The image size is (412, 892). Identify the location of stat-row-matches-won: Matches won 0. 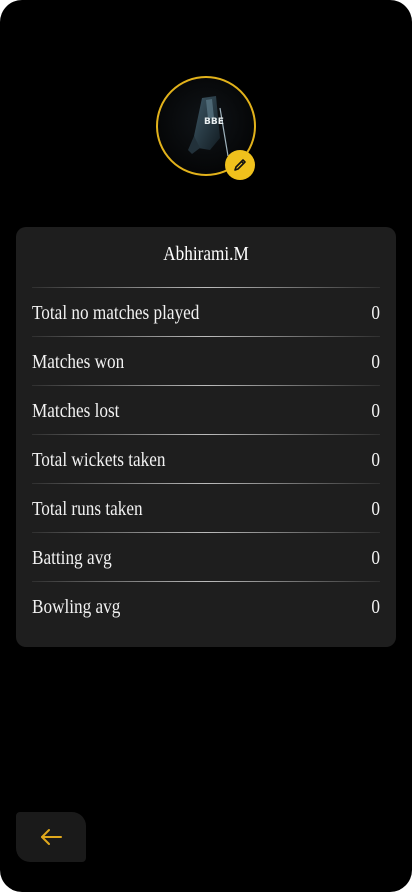
(206, 362).